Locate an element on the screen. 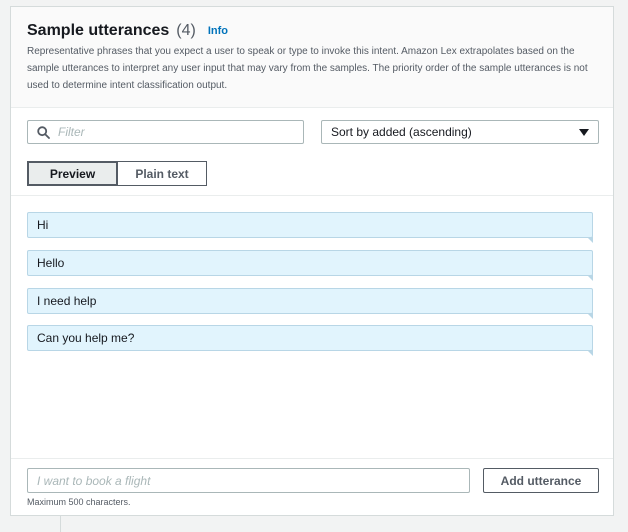 Image resolution: width=628 pixels, height=532 pixels. new-utterance-input: I want to book a flight is located at coordinates (248, 480).